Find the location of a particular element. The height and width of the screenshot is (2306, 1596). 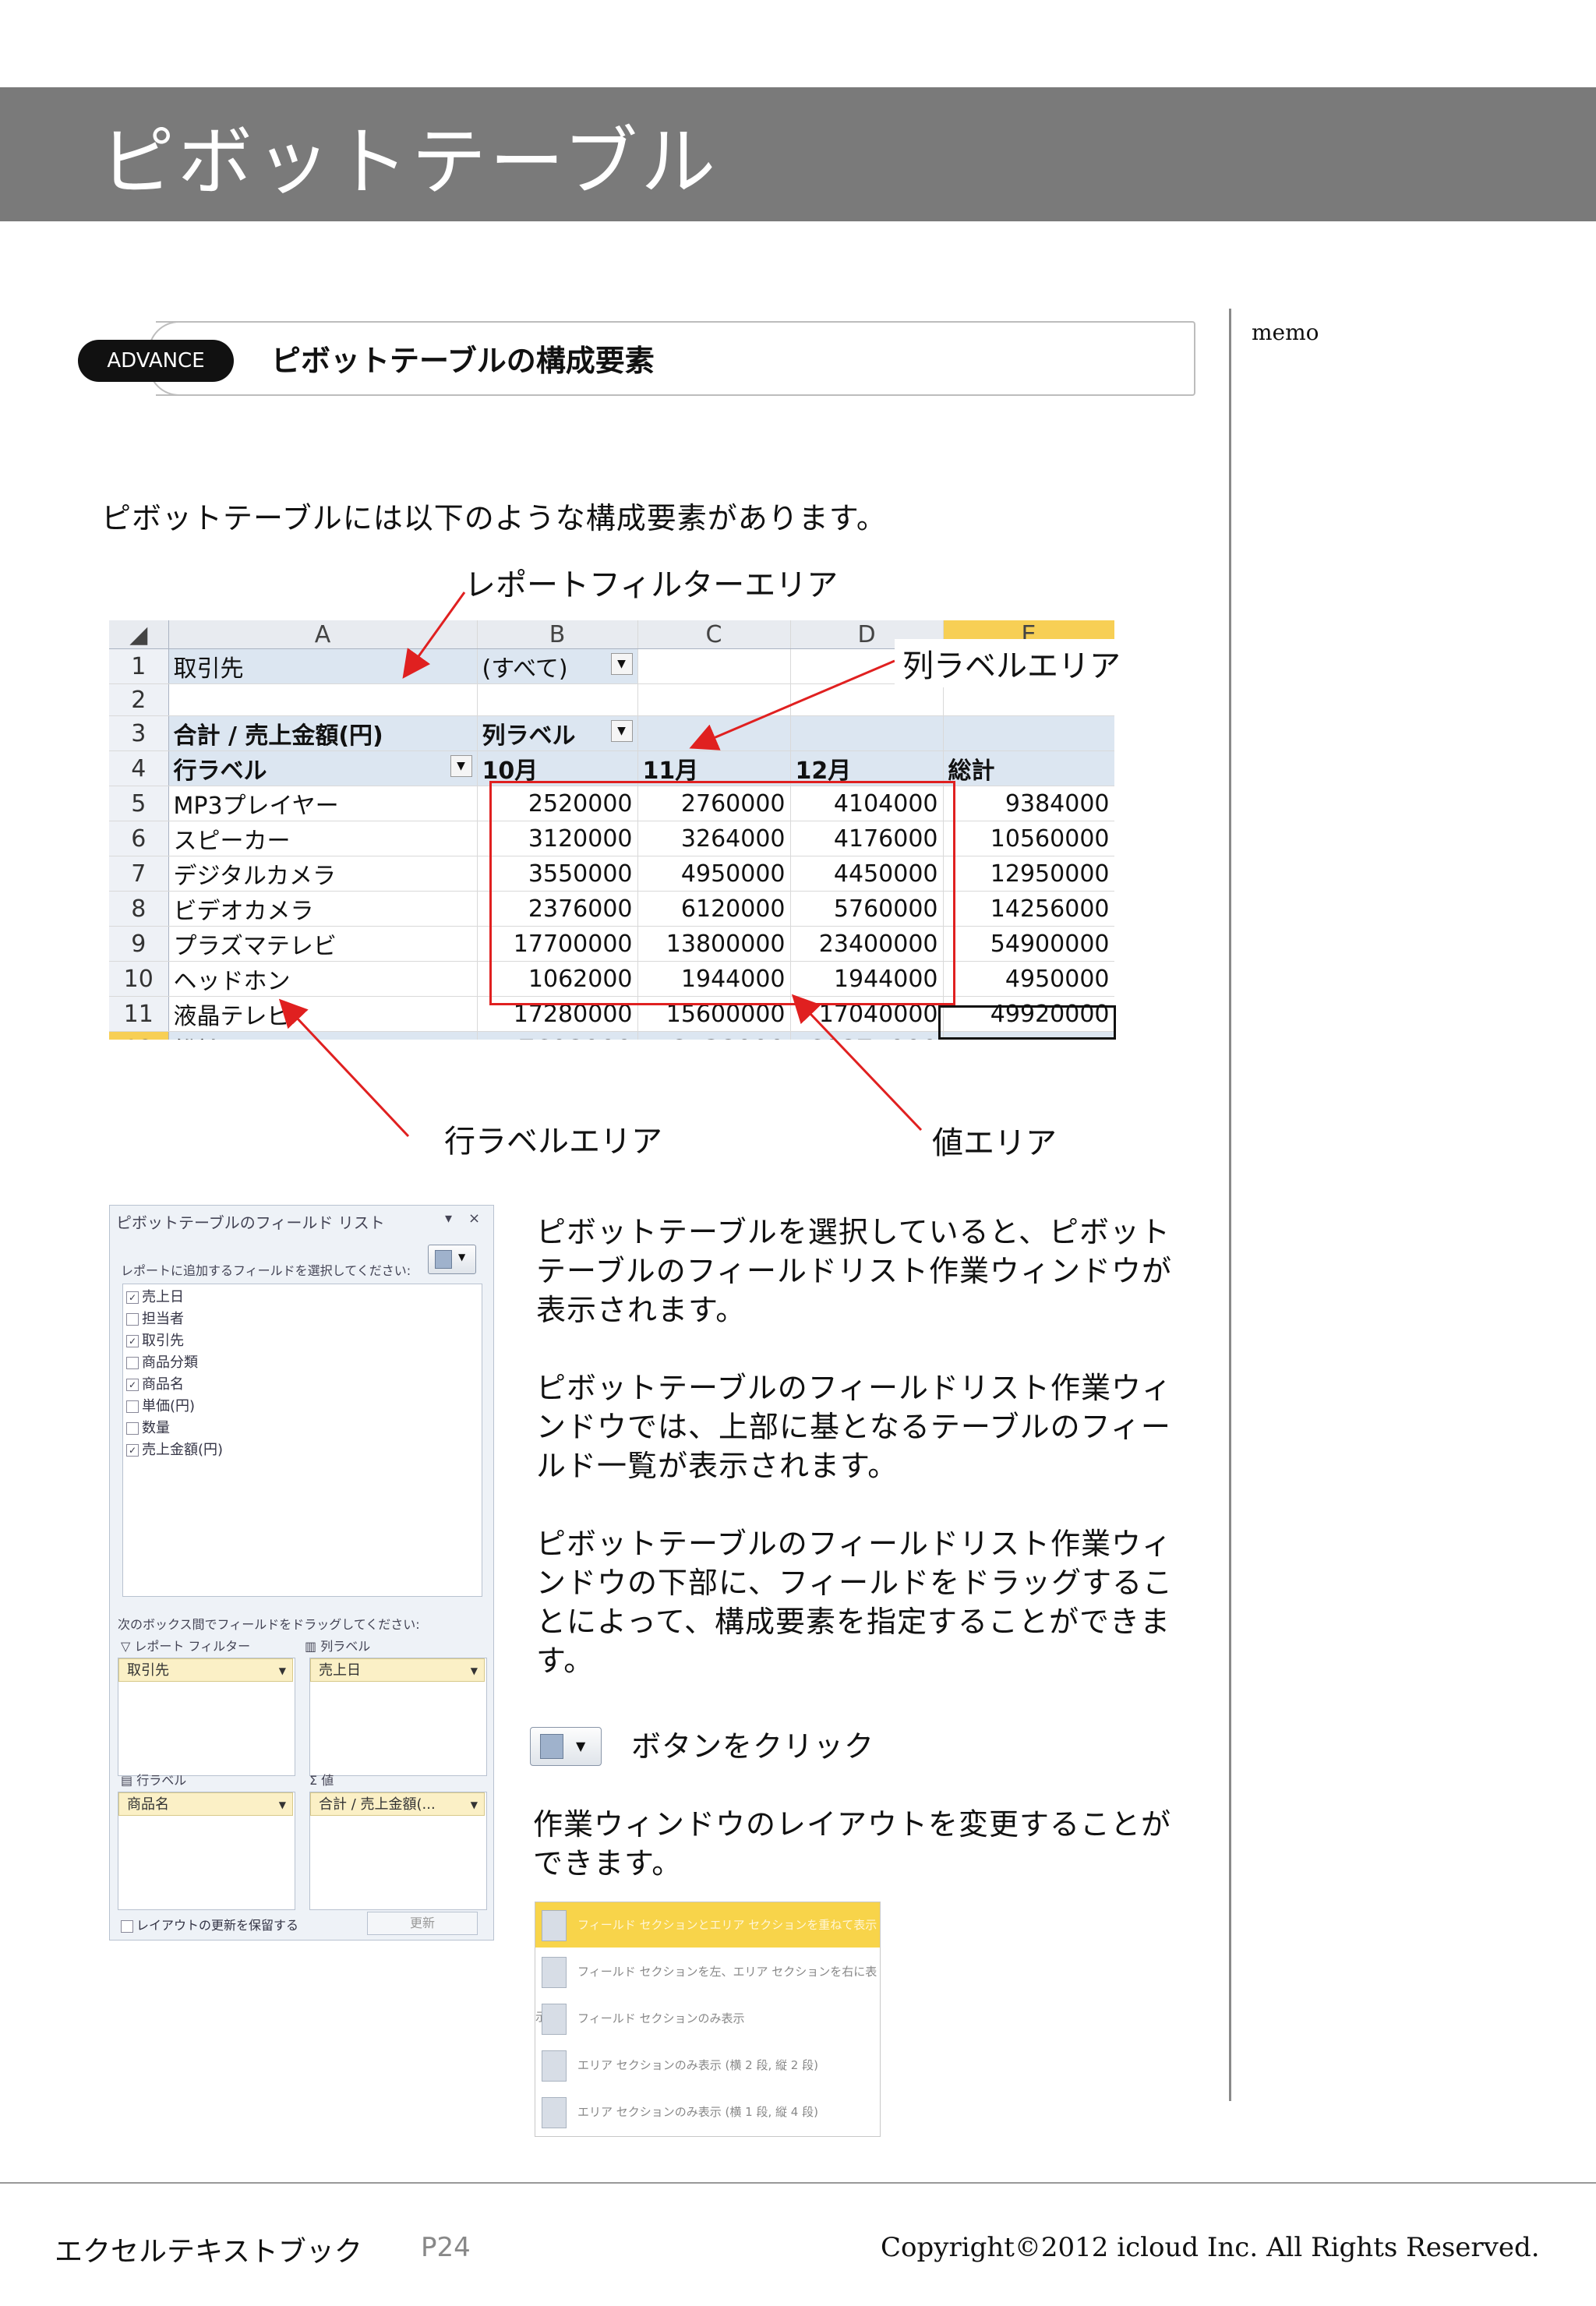

defer-update-checkbox: レイアウトの更新を保留する is located at coordinates (209, 1924).